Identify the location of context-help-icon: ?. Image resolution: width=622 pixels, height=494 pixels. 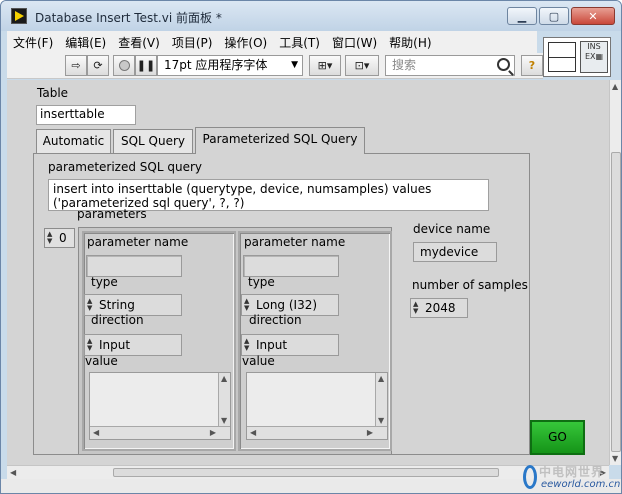
(532, 65).